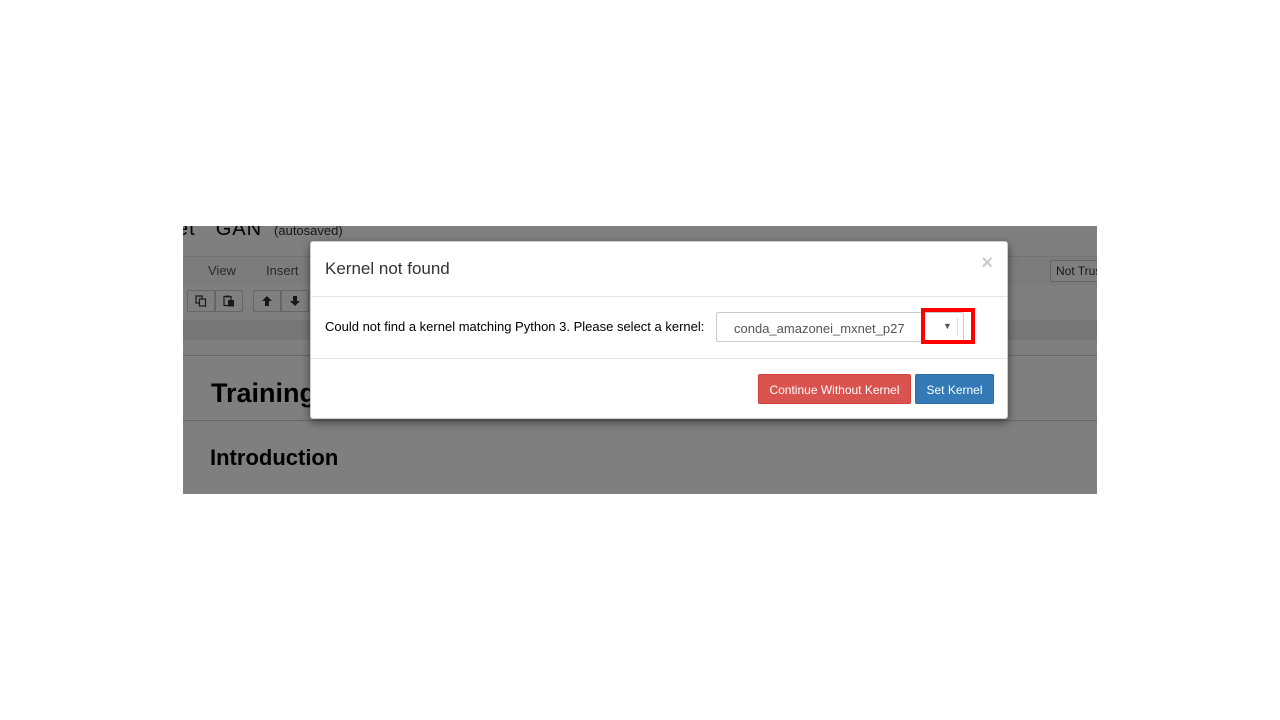 The width and height of the screenshot is (1280, 720). What do you see at coordinates (834, 389) in the screenshot?
I see `continue-without-kernel-button: Continue Without Kernel` at bounding box center [834, 389].